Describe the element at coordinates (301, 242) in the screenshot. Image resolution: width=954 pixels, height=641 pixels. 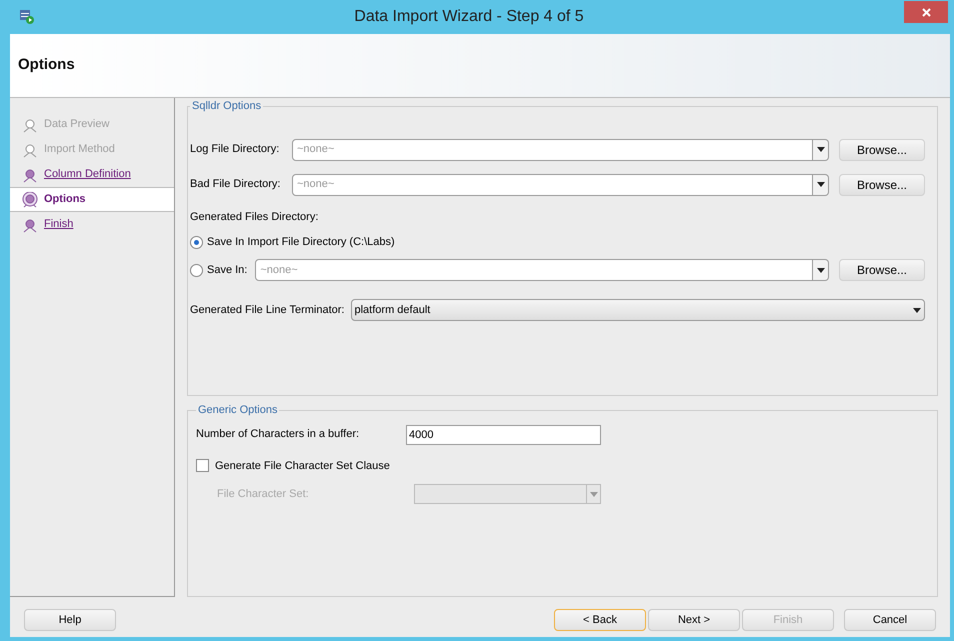
I see `radio-label: Save In Import File Directory (C:\Labs)` at that location.